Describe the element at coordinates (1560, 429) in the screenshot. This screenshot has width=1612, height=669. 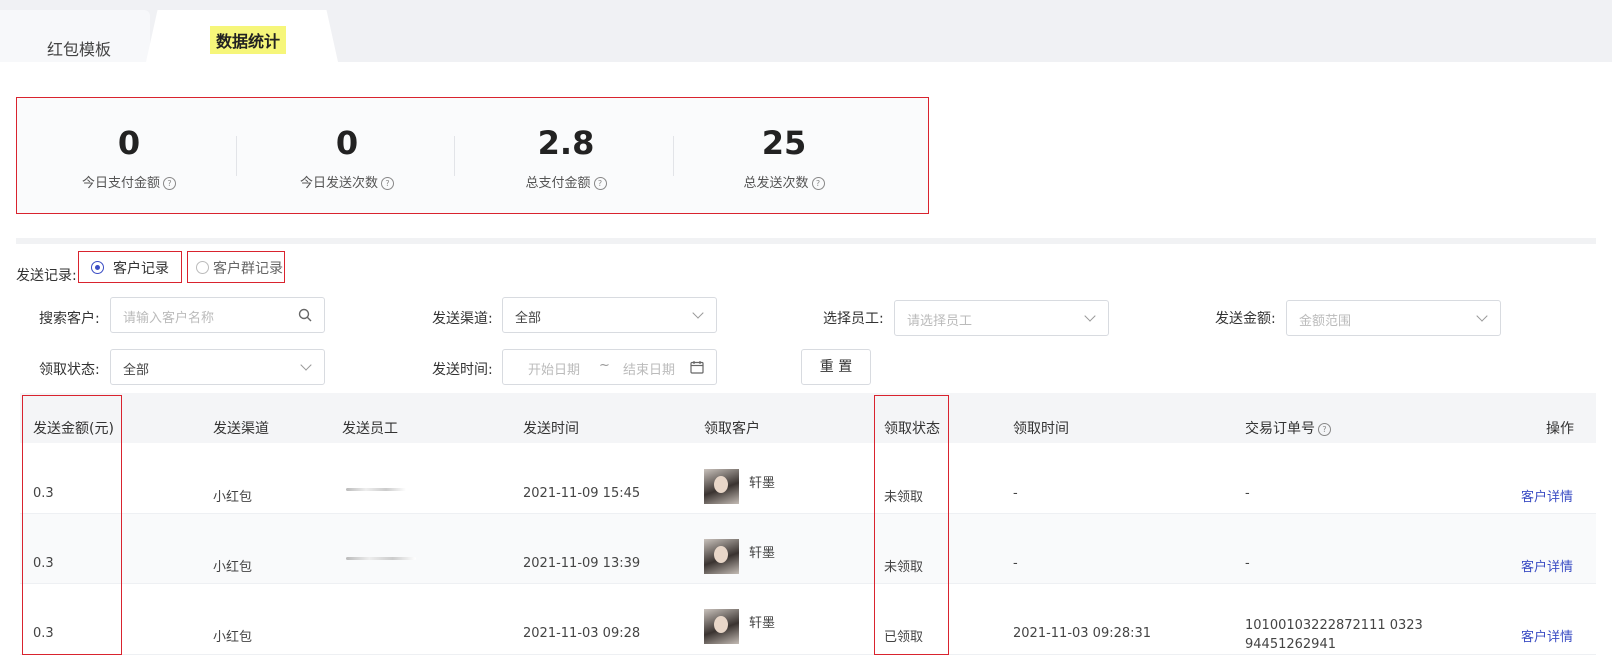
I see `col-header-action: 操作` at that location.